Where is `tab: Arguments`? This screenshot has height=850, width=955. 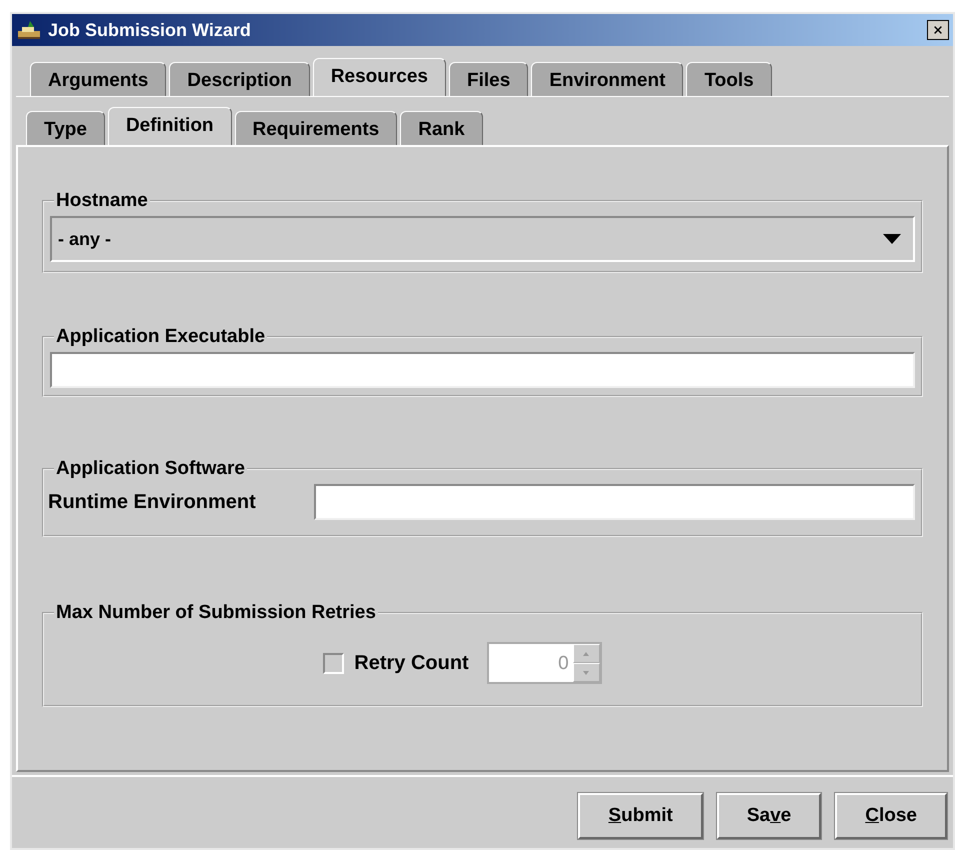
tab: Arguments is located at coordinates (98, 79).